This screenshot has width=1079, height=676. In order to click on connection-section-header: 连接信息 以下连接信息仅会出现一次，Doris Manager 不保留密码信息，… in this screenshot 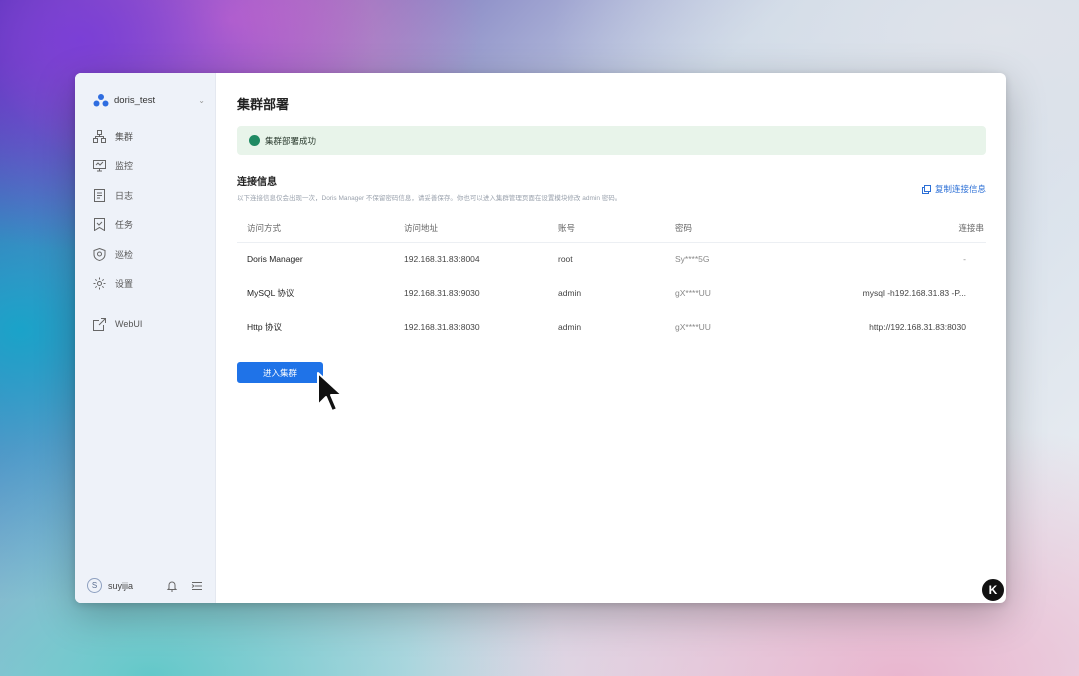, I will do `click(611, 187)`.